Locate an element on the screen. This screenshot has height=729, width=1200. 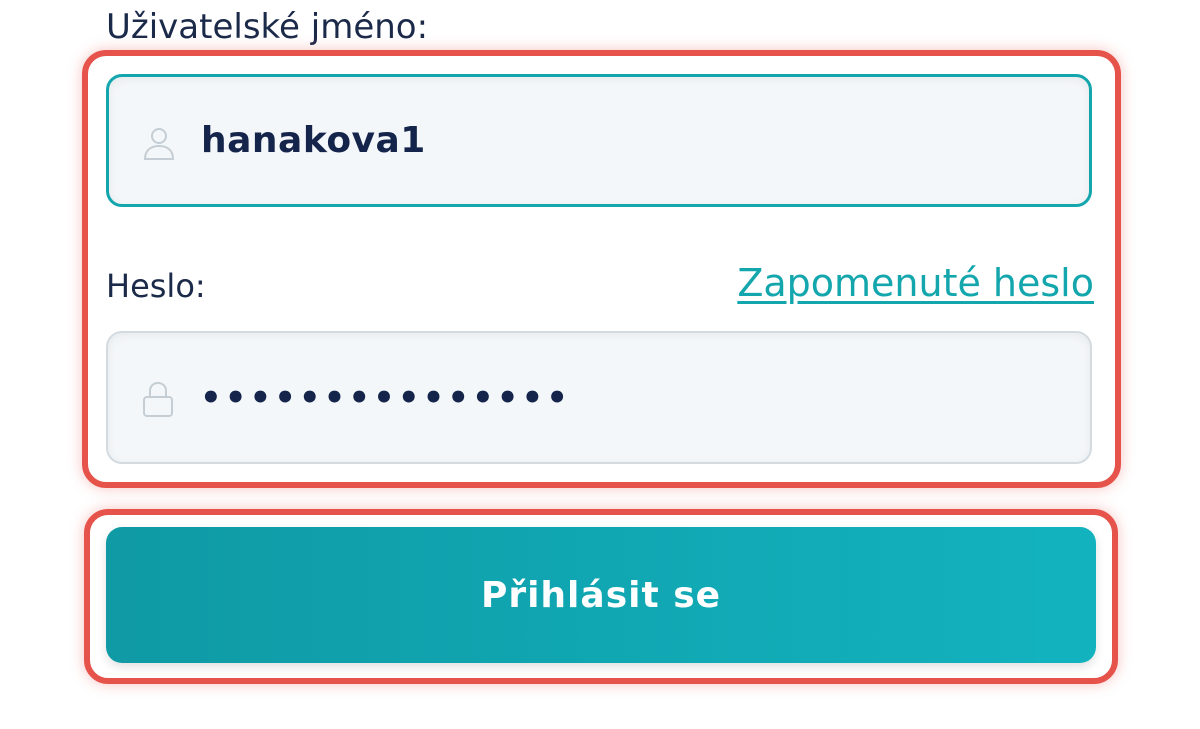
password-label: Heslo: is located at coordinates (156, 286).